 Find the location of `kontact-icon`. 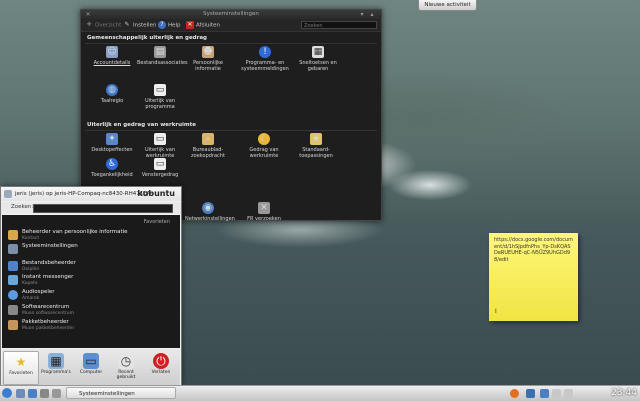

kontact-icon is located at coordinates (13, 235).